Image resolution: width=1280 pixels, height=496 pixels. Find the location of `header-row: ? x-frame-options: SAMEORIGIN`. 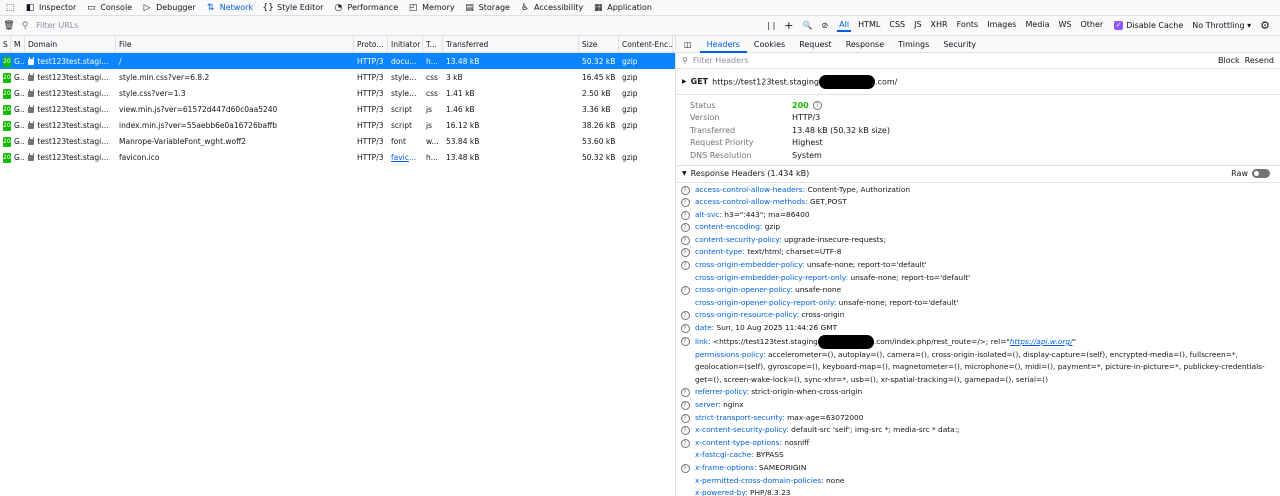

header-row: ? x-frame-options: SAMEORIGIN is located at coordinates (978, 468).